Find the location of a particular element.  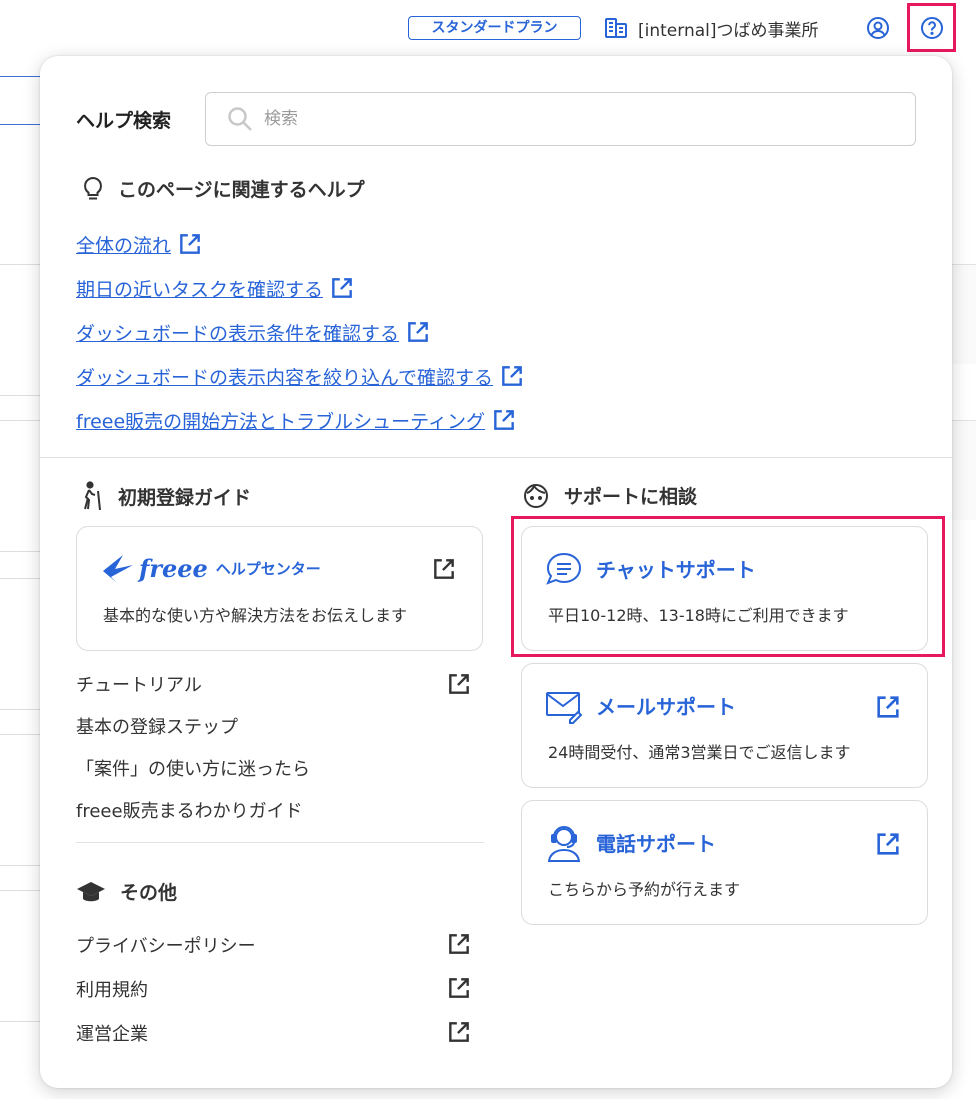

help-search-input is located at coordinates (589, 119).